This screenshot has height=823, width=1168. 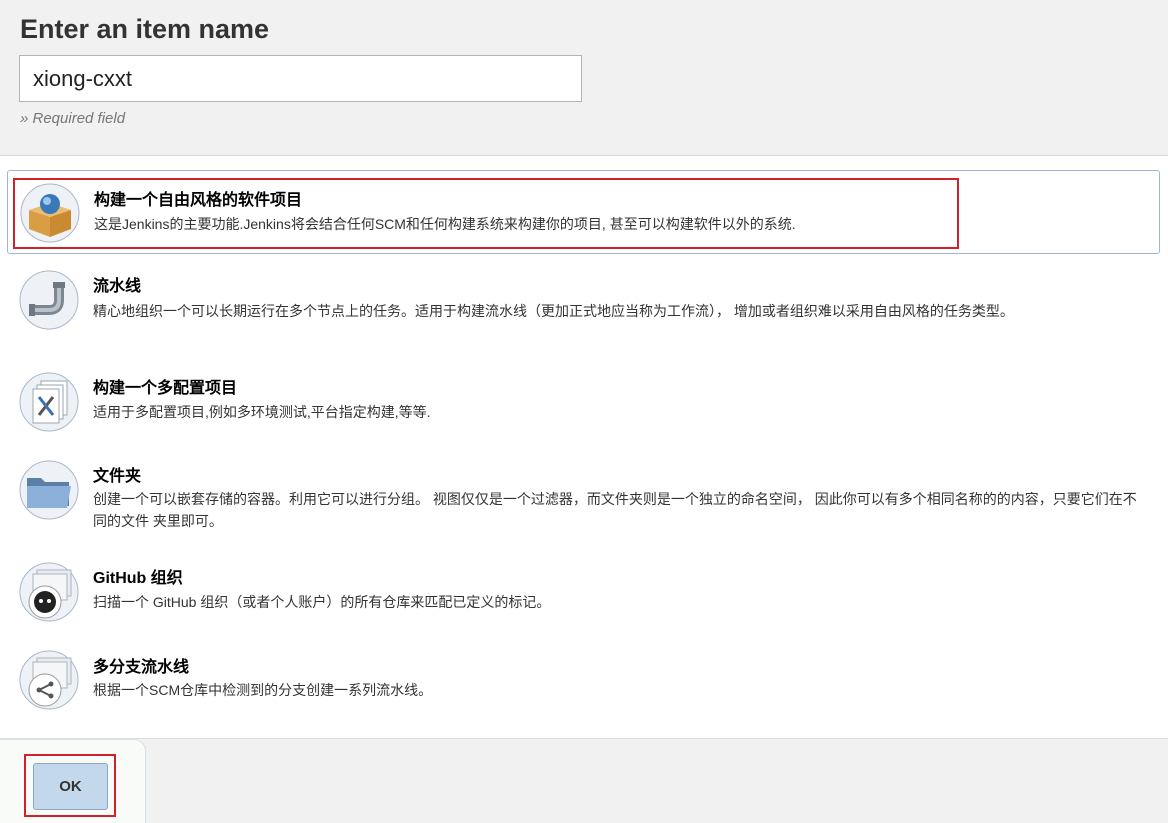 I want to click on freestyle-box-icon, so click(x=50, y=213).